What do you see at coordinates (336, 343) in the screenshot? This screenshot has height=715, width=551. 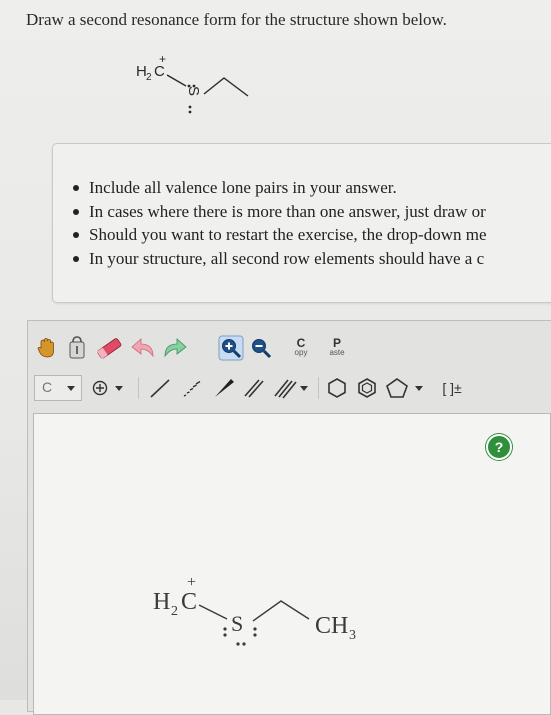 I see `paste-letter: P` at bounding box center [336, 343].